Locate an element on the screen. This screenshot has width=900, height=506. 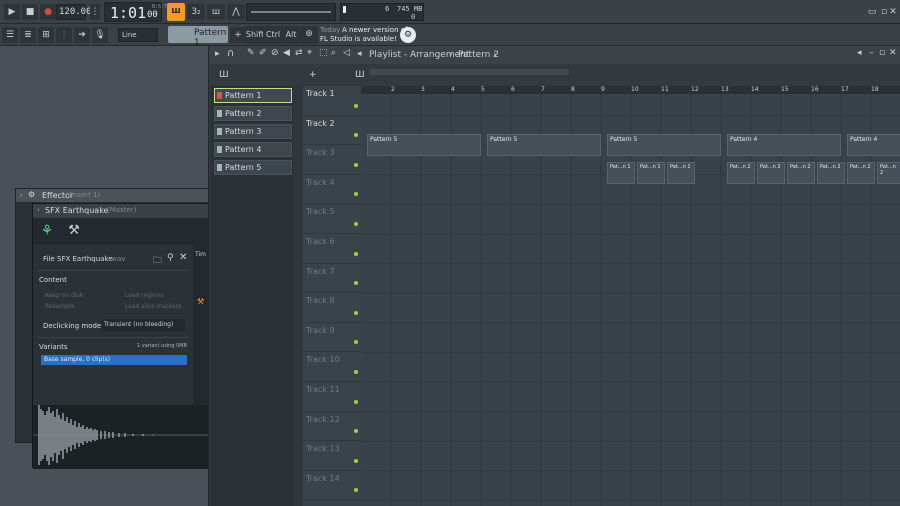
playlist-minimize-icon: – is located at coordinates (871, 53).